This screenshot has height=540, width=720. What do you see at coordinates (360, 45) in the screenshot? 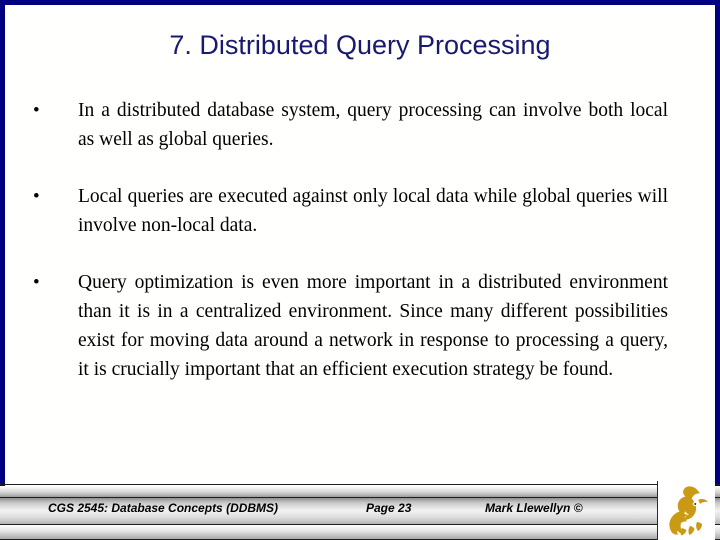
I see `slide-title: 7. Distributed Query Processing` at bounding box center [360, 45].